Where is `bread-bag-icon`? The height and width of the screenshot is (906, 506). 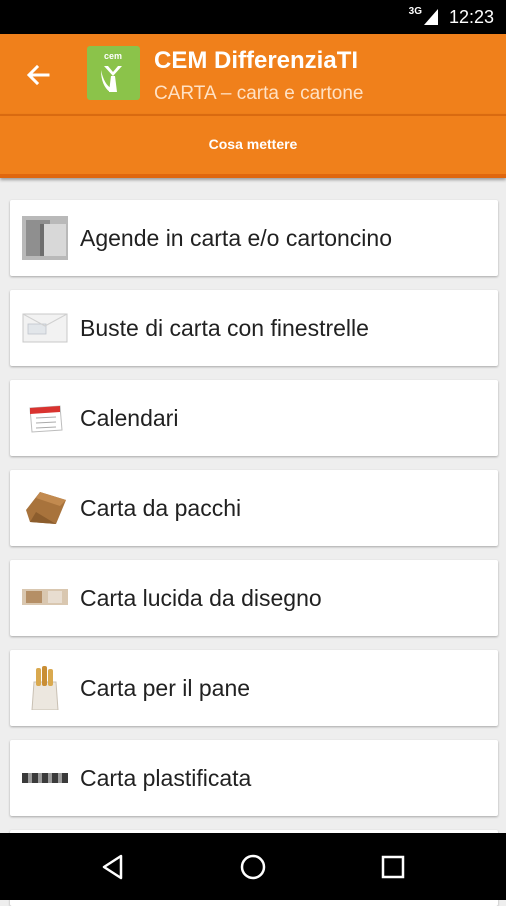
bread-bag-icon is located at coordinates (45, 688).